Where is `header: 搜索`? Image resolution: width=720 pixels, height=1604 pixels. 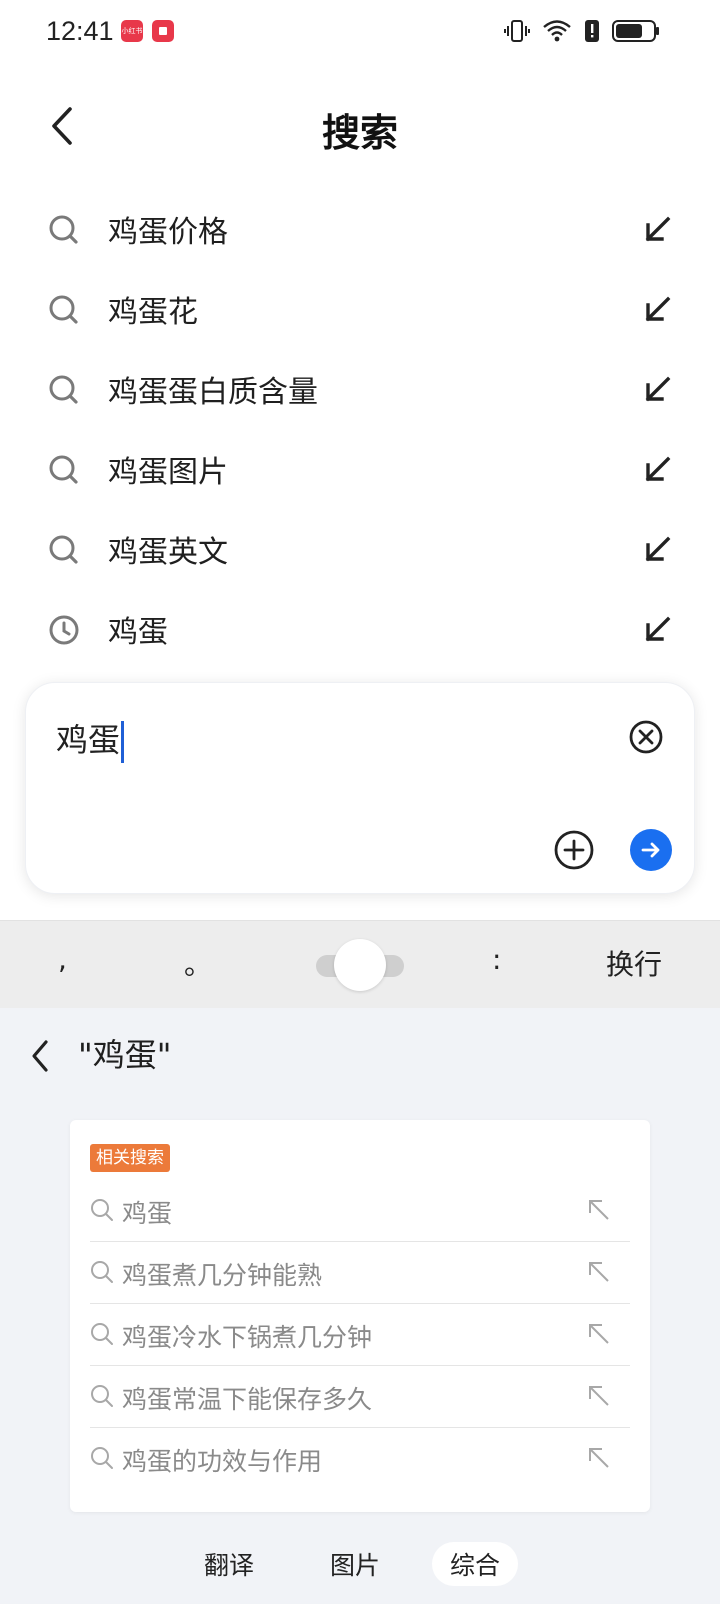
header: 搜索 is located at coordinates (360, 126).